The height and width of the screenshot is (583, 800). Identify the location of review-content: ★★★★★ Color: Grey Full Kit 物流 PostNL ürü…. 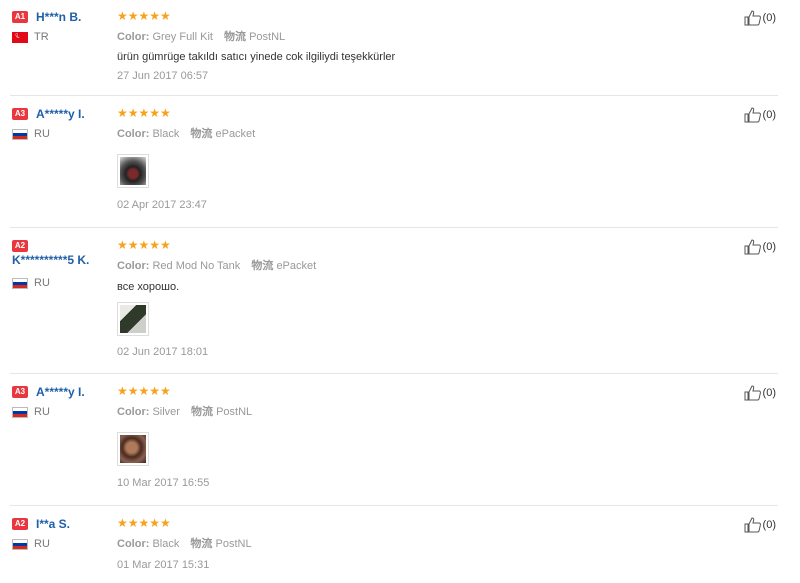
(428, 46).